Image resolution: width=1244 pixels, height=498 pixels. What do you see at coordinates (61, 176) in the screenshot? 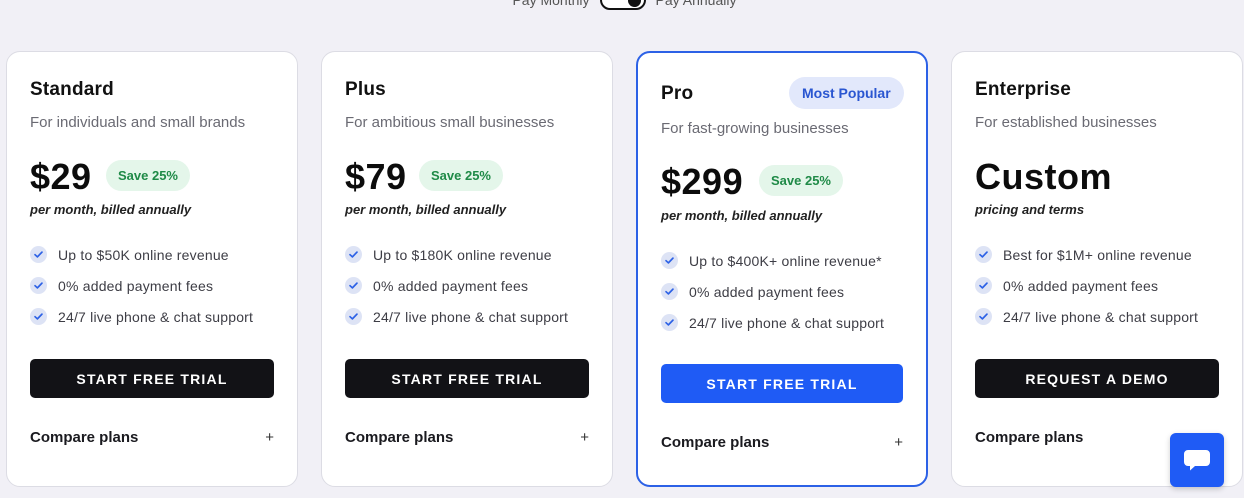
I see `plan-price: $29` at bounding box center [61, 176].